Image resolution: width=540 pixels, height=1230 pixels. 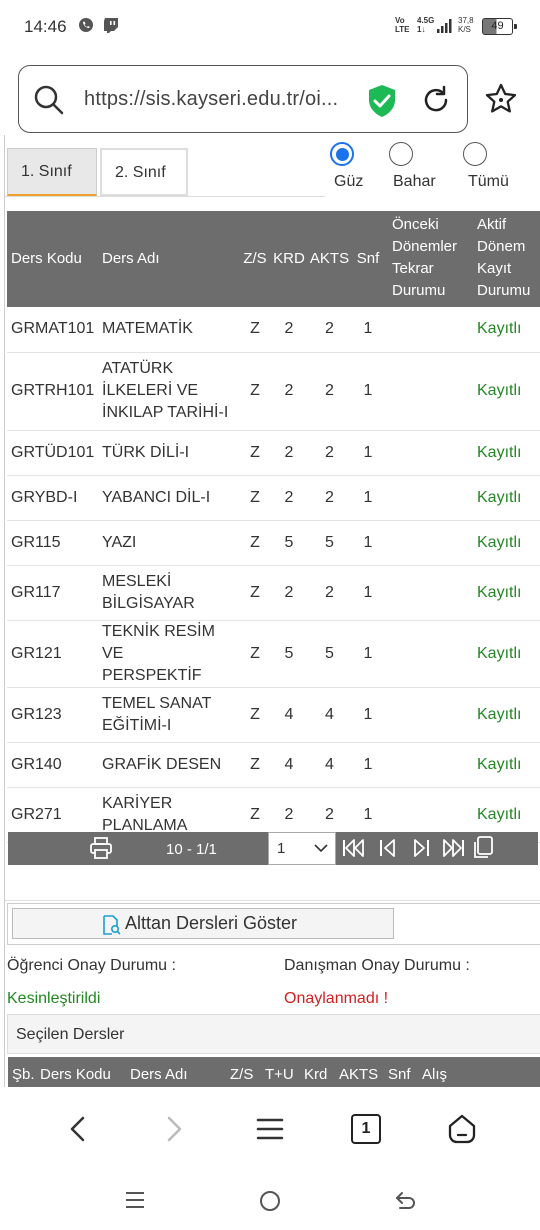 I want to click on col-header-sel-name: Ders Adı, so click(x=159, y=1074).